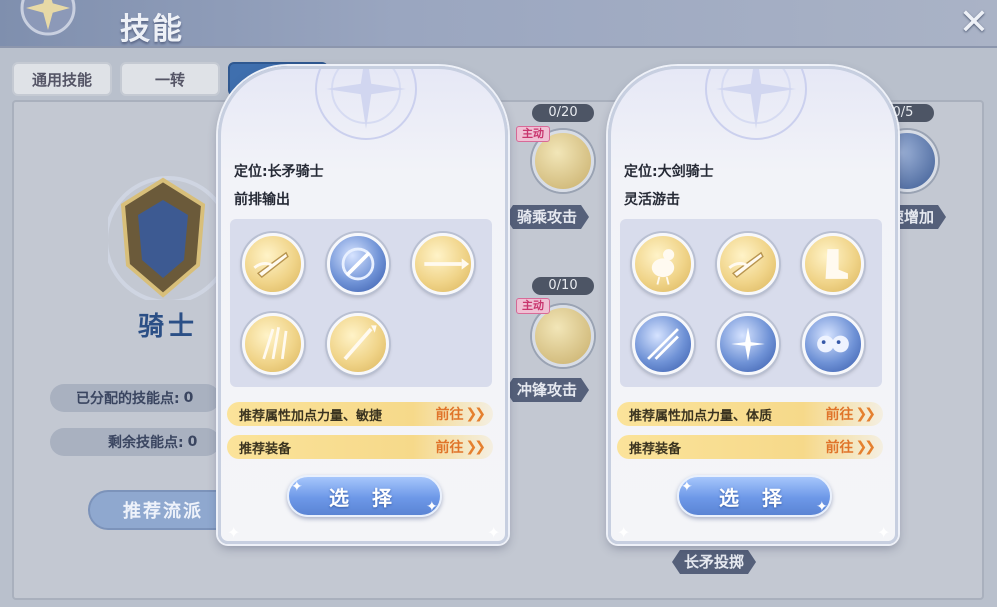 The width and height of the screenshot is (997, 607). What do you see at coordinates (262, 200) in the screenshot?
I see `card-description: 前排输出` at bounding box center [262, 200].